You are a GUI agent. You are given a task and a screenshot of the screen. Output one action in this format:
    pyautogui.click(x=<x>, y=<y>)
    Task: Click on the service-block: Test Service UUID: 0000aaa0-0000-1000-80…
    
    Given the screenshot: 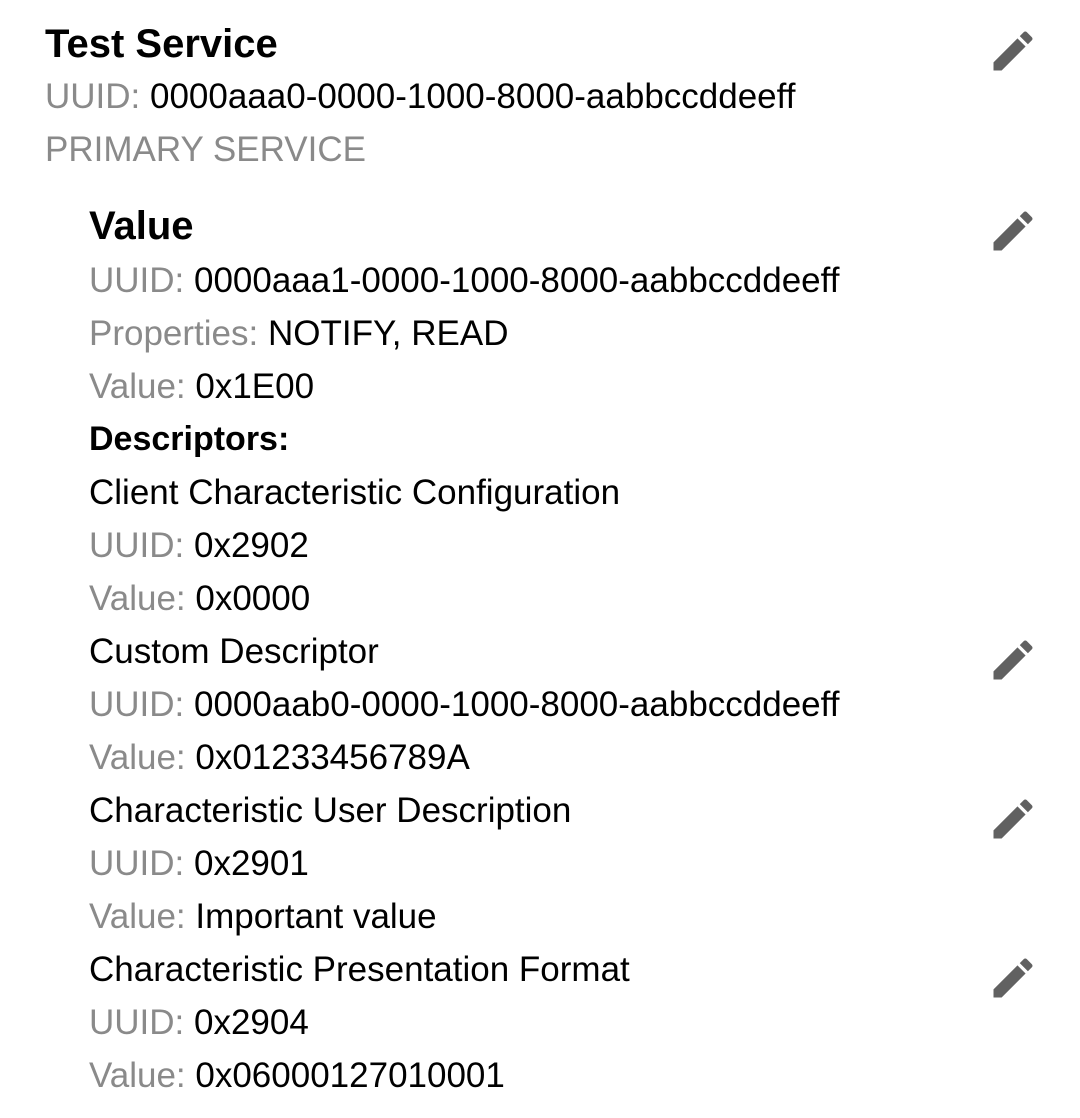 What is the action you would take?
    pyautogui.click(x=545, y=97)
    